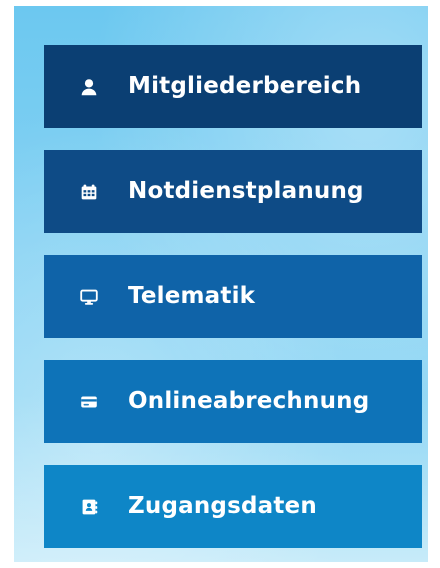  I want to click on menu-item-zugangsdaten: Zugangsdaten, so click(233, 506).